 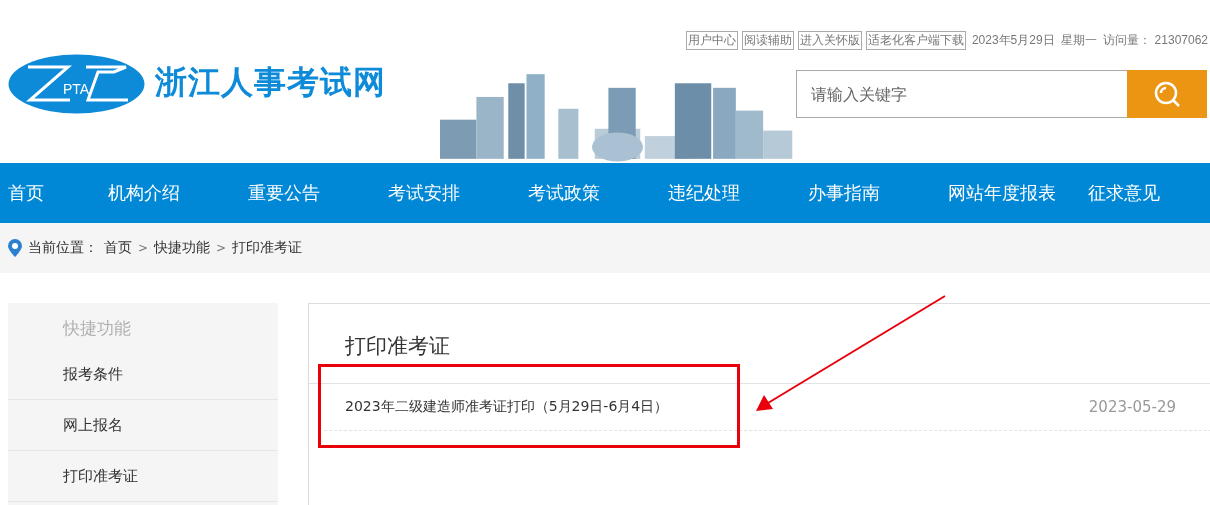 I want to click on nav-item: 网站年度报表, so click(x=1018, y=193).